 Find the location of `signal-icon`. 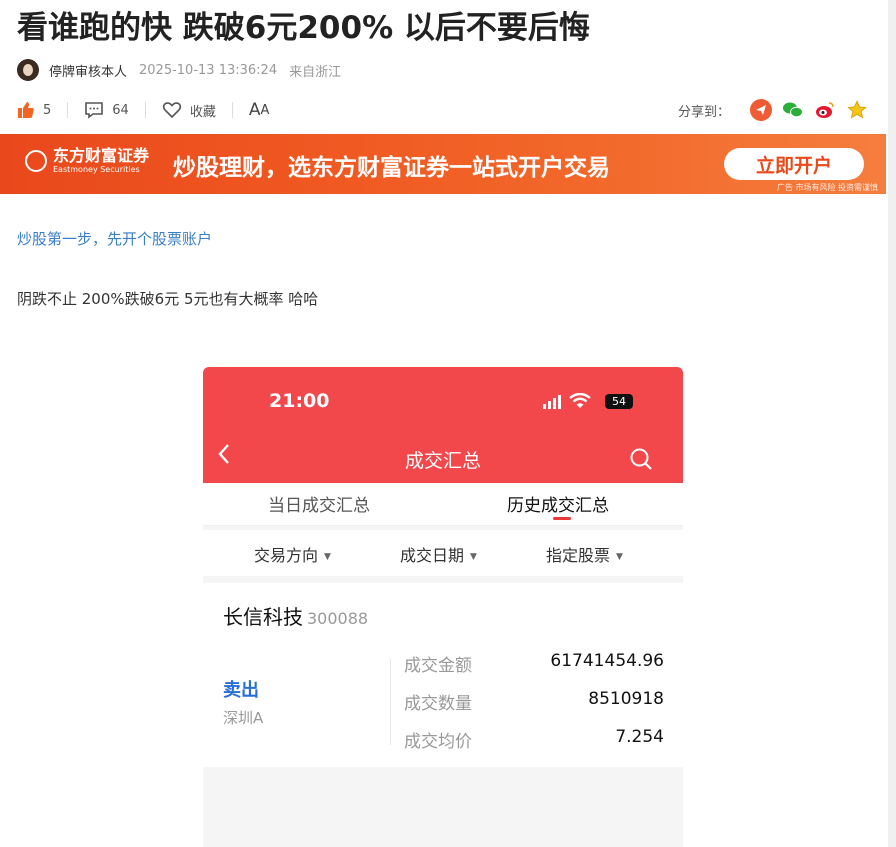

signal-icon is located at coordinates (567, 401).